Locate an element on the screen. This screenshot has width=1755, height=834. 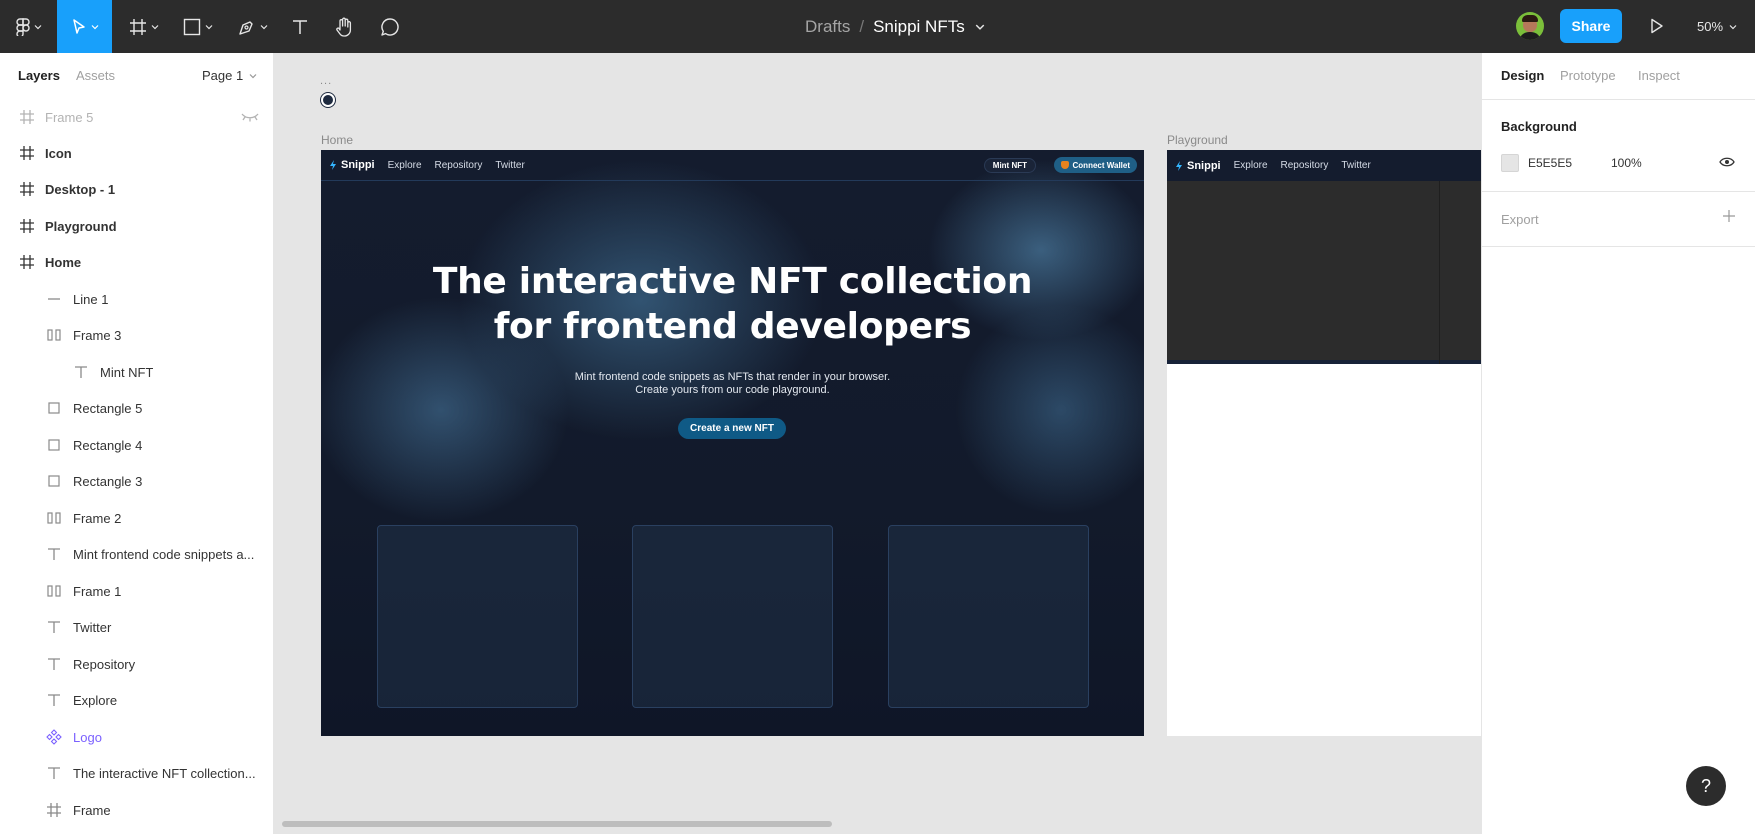
layer-desktop-1: Desktop - 1 is located at coordinates (136, 189).